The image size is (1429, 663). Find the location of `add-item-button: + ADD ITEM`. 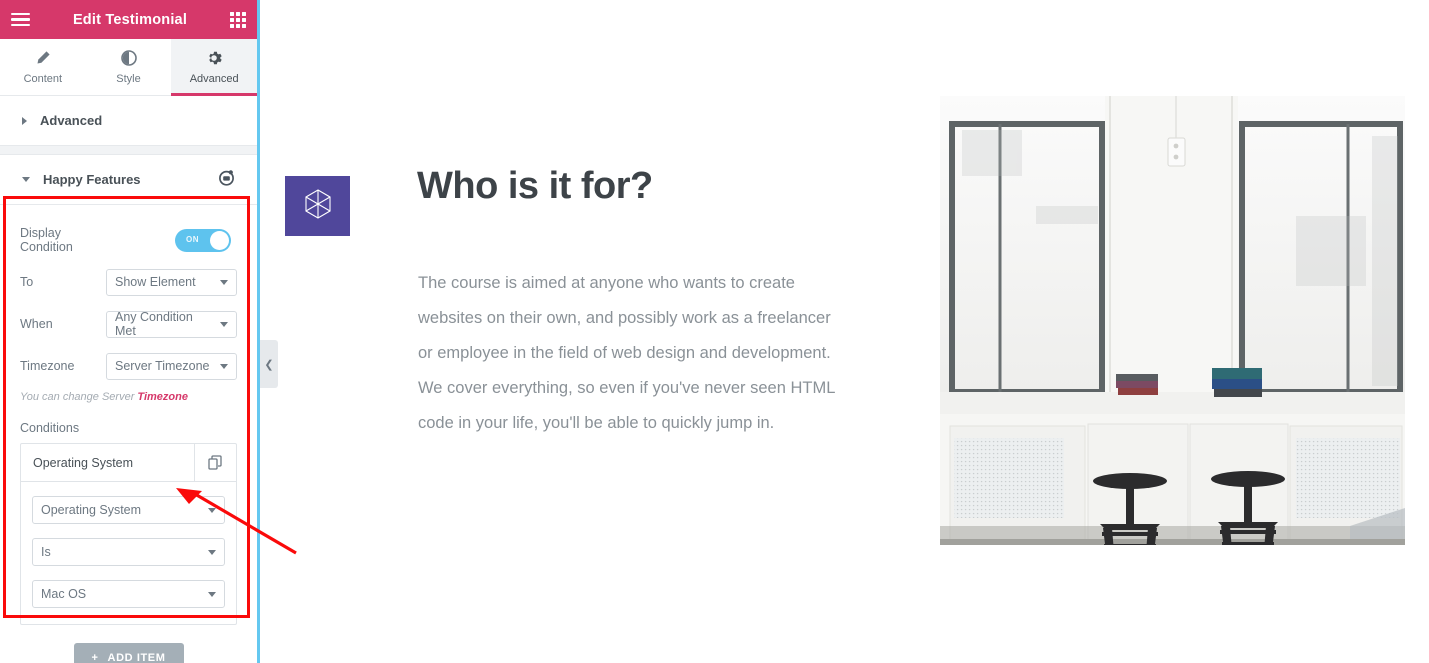

add-item-button: + ADD ITEM is located at coordinates (128, 653).